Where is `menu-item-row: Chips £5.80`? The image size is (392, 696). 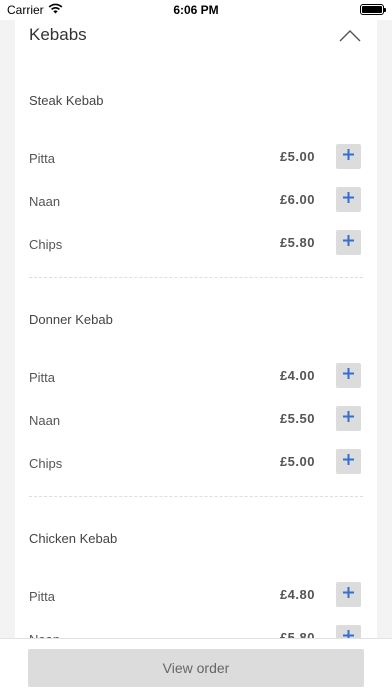 menu-item-row: Chips £5.80 is located at coordinates (196, 244).